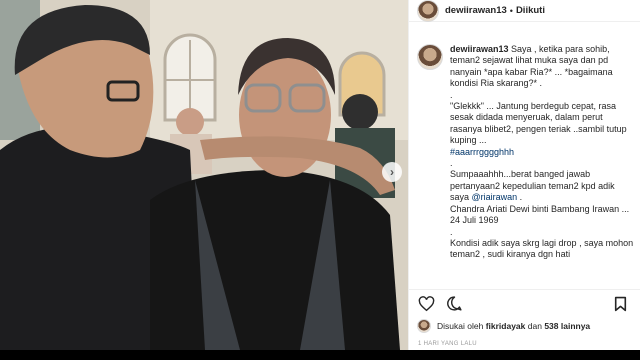 This screenshot has height=360, width=640. Describe the element at coordinates (524, 303) in the screenshot. I see `action-bar` at that location.